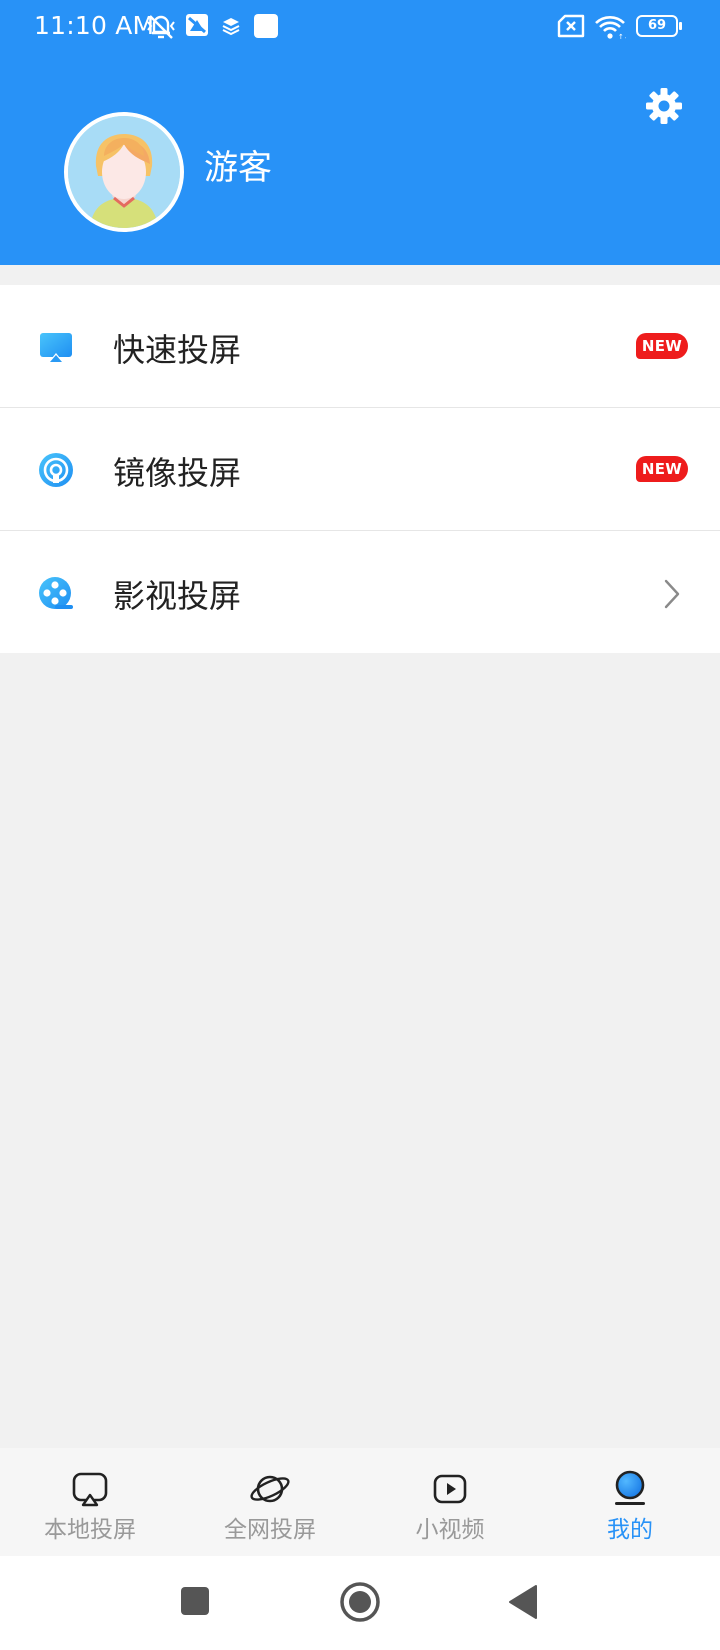 This screenshot has height=1650, width=720. What do you see at coordinates (672, 594) in the screenshot?
I see `chevron-right-icon` at bounding box center [672, 594].